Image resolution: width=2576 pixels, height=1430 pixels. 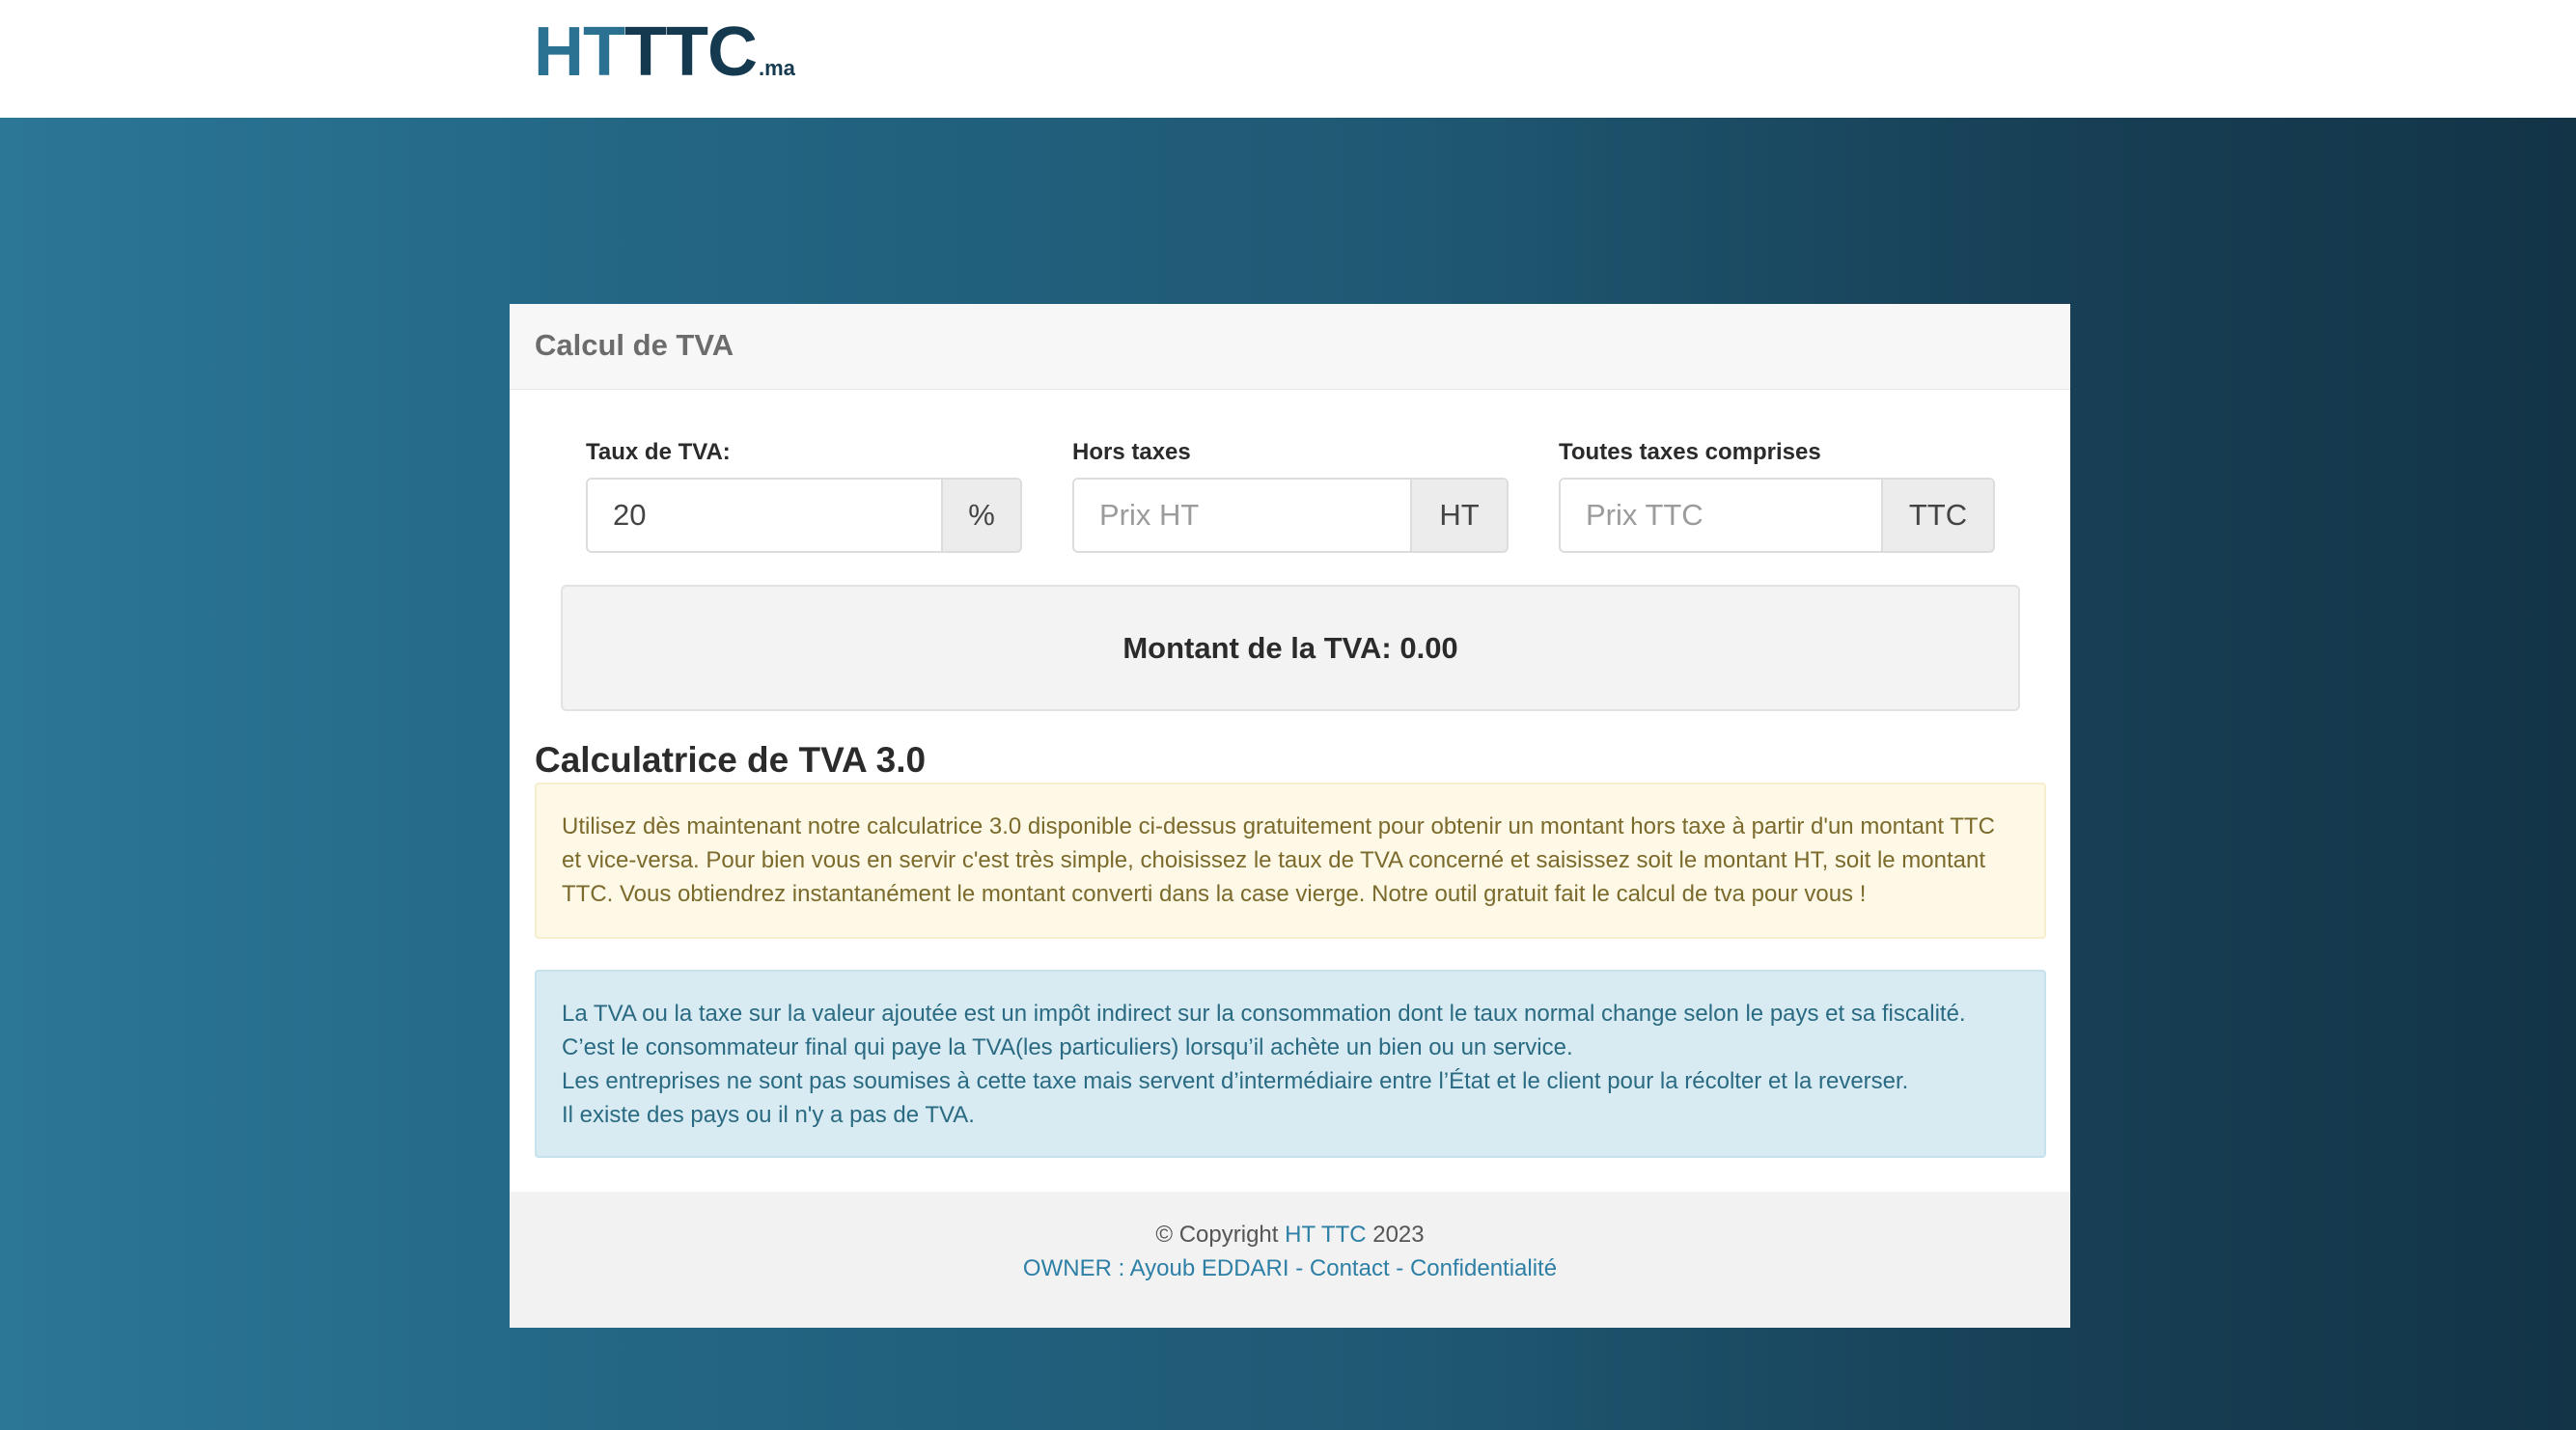 I want to click on ht-input, so click(x=1242, y=515).